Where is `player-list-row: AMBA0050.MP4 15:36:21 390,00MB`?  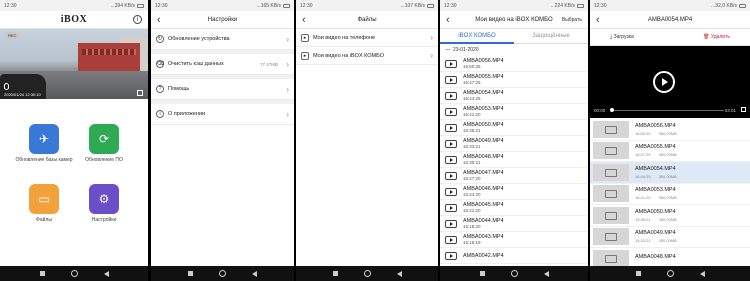 player-list-row: AMBA0050.MP4 15:36:21 390,00MB is located at coordinates (670, 216).